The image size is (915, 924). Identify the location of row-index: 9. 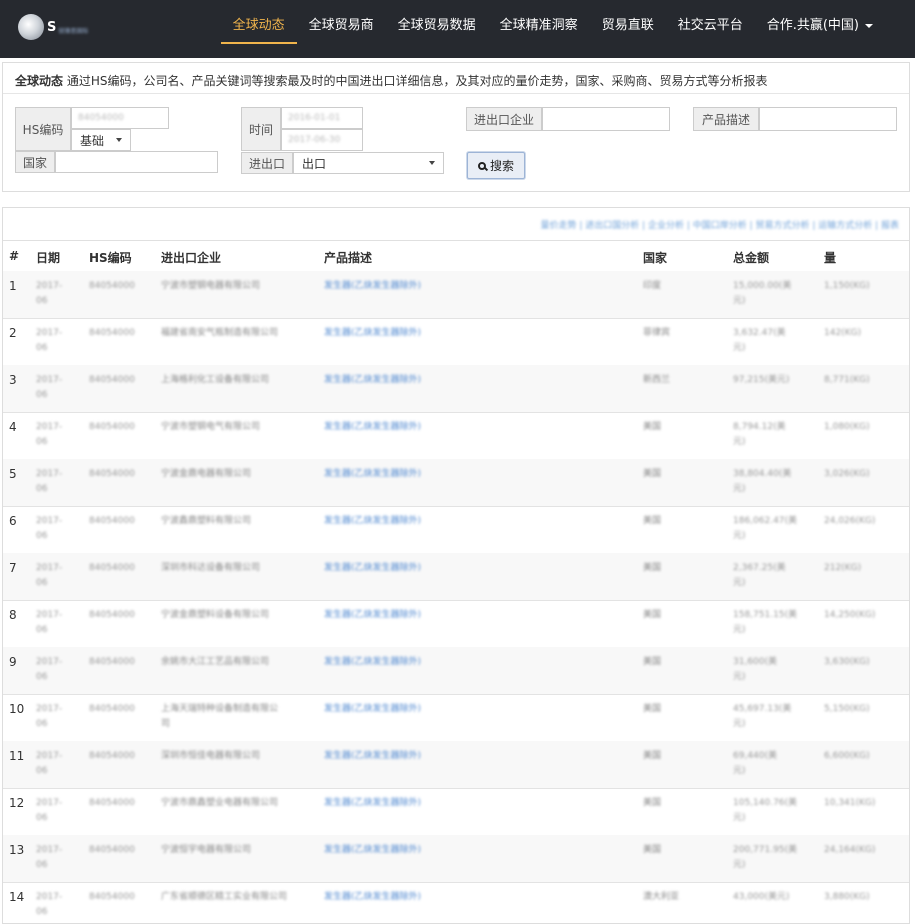
(13, 662).